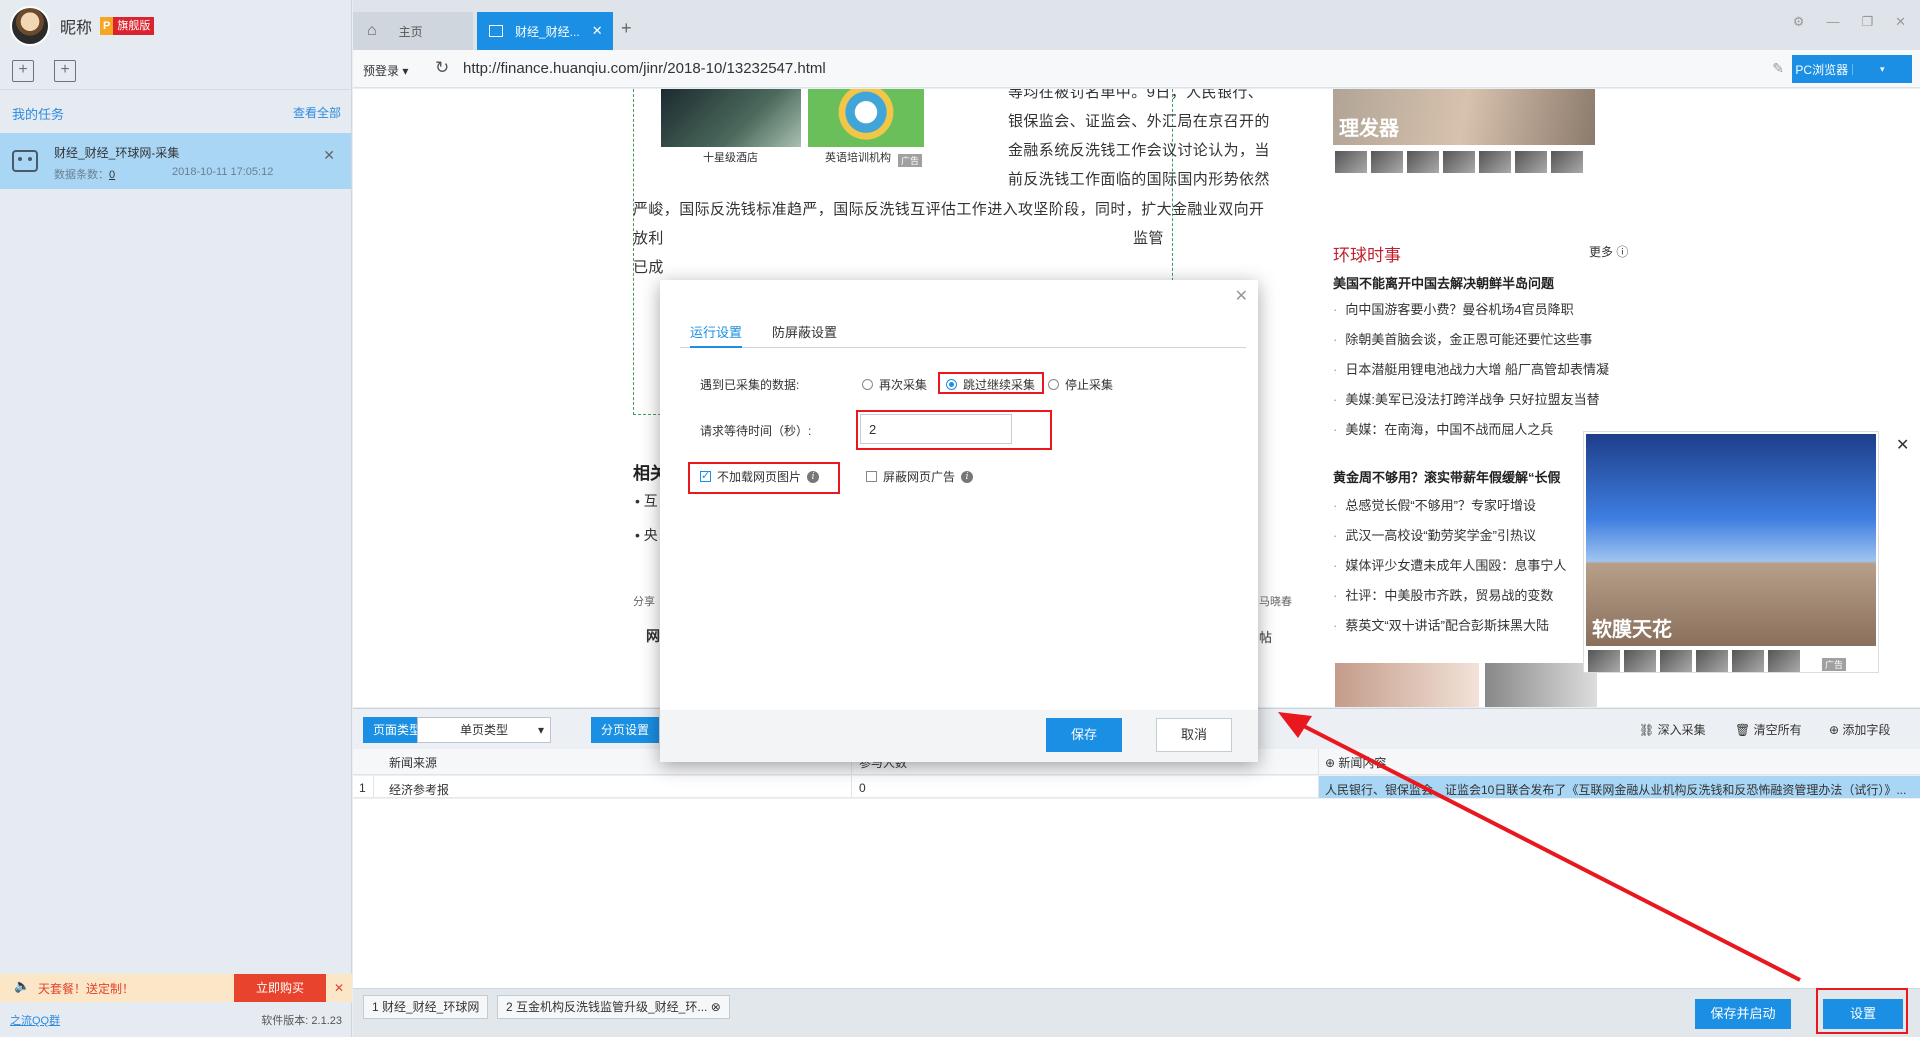  What do you see at coordinates (1136, 25) in the screenshot?
I see `tab-bar: ⌂ 主页 财经_财经... ✕ + ⚙ — ❐ ✕` at bounding box center [1136, 25].